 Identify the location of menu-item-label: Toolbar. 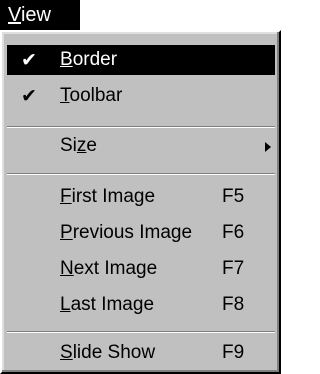
(91, 96).